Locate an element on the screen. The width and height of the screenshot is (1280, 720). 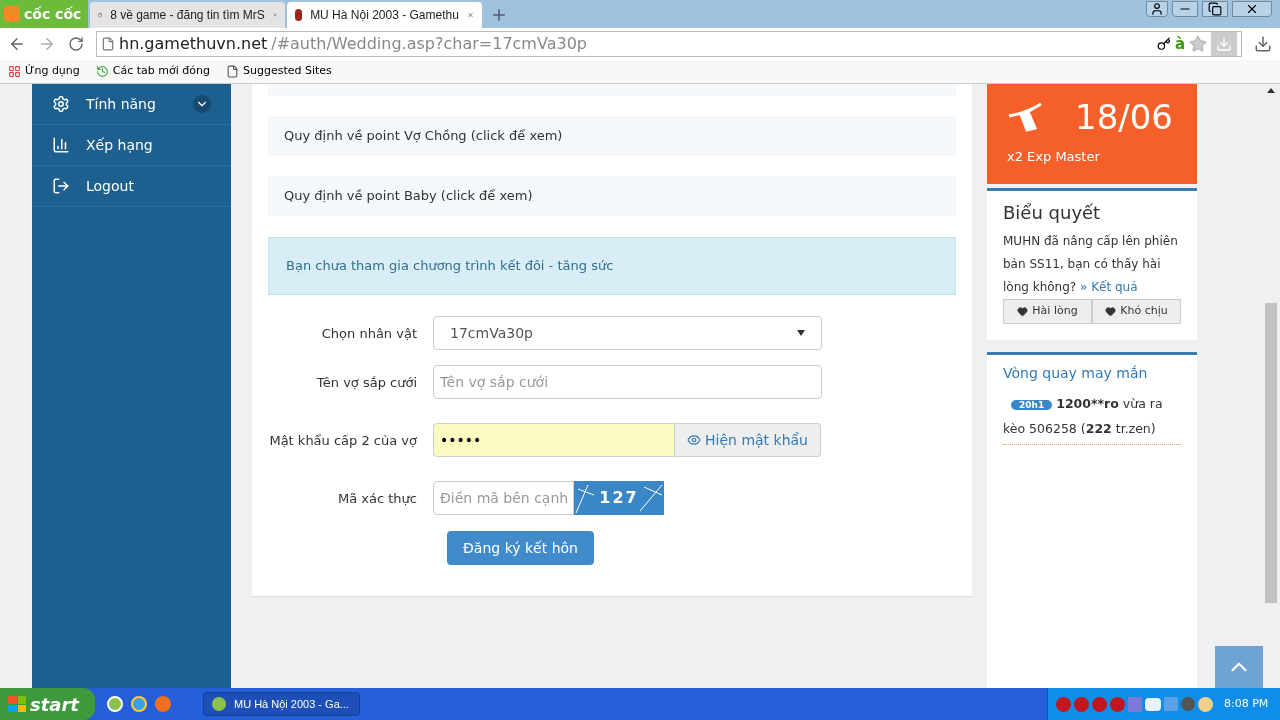
bookmark-item: Ứng dụng is located at coordinates (44, 71).